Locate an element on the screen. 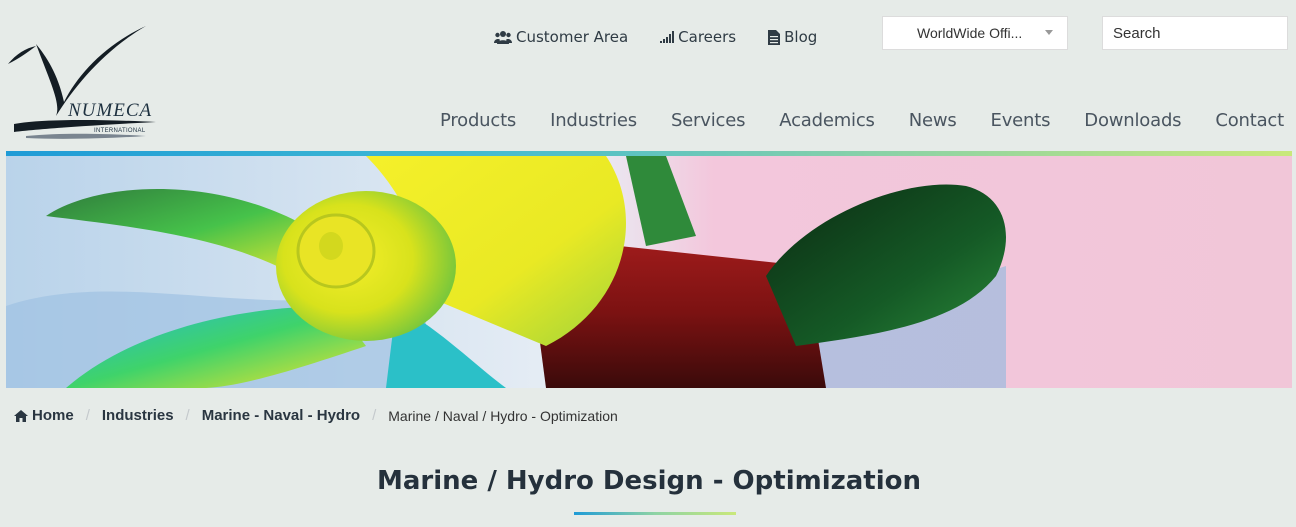 The height and width of the screenshot is (527, 1296). nav-item-downloads: Downloads is located at coordinates (1132, 120).